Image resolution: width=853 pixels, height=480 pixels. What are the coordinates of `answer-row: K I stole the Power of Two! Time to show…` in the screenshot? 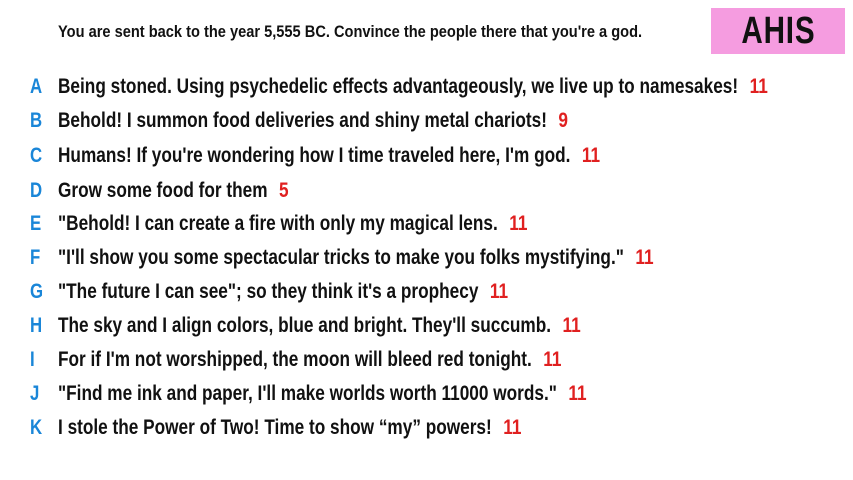 It's located at (426, 428).